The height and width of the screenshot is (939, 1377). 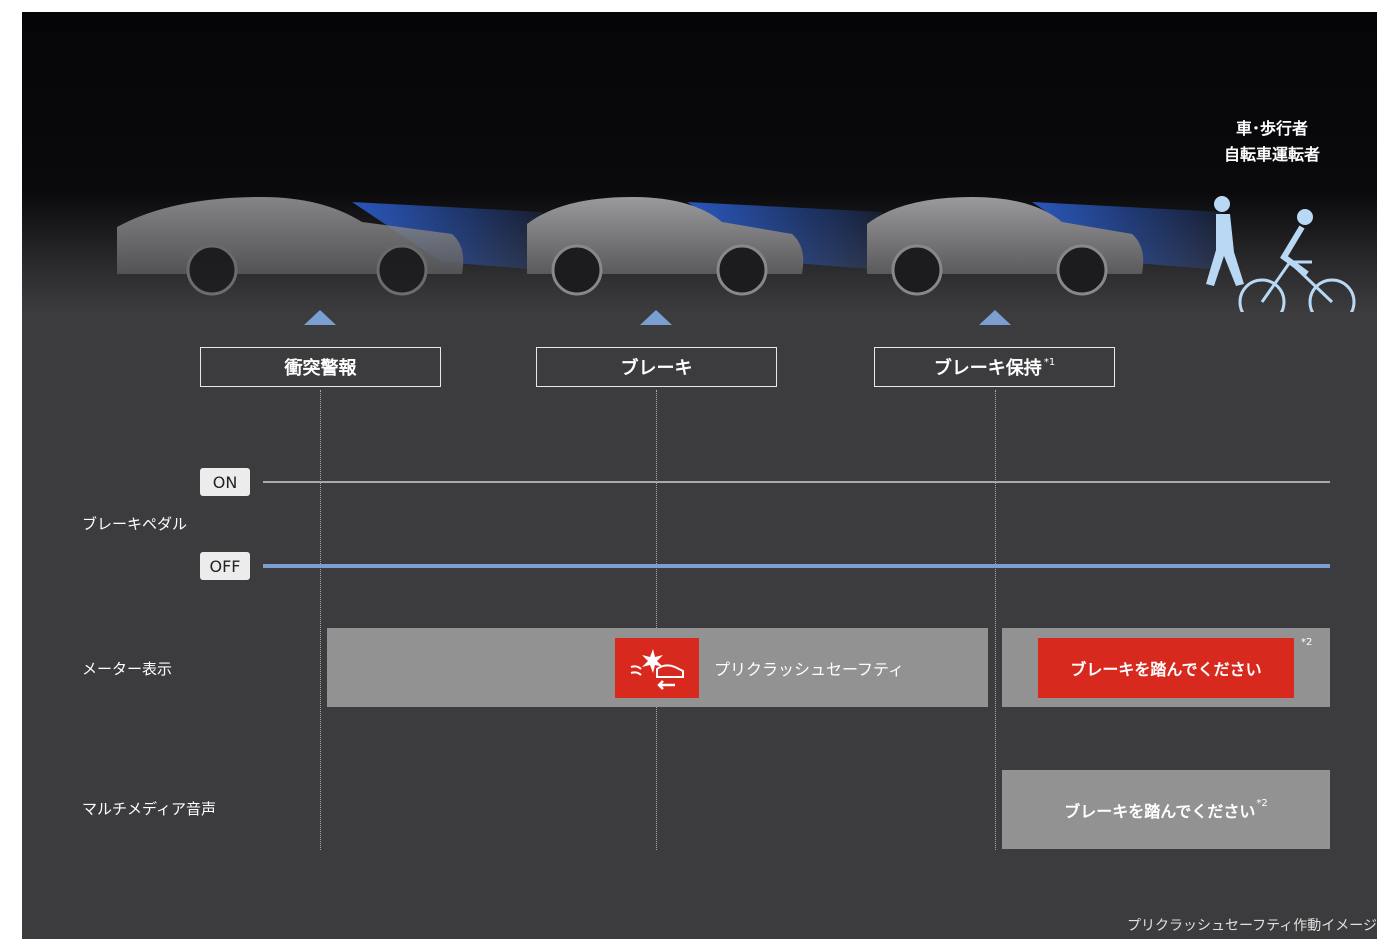 What do you see at coordinates (736, 254) in the screenshot?
I see `scene-illustration` at bounding box center [736, 254].